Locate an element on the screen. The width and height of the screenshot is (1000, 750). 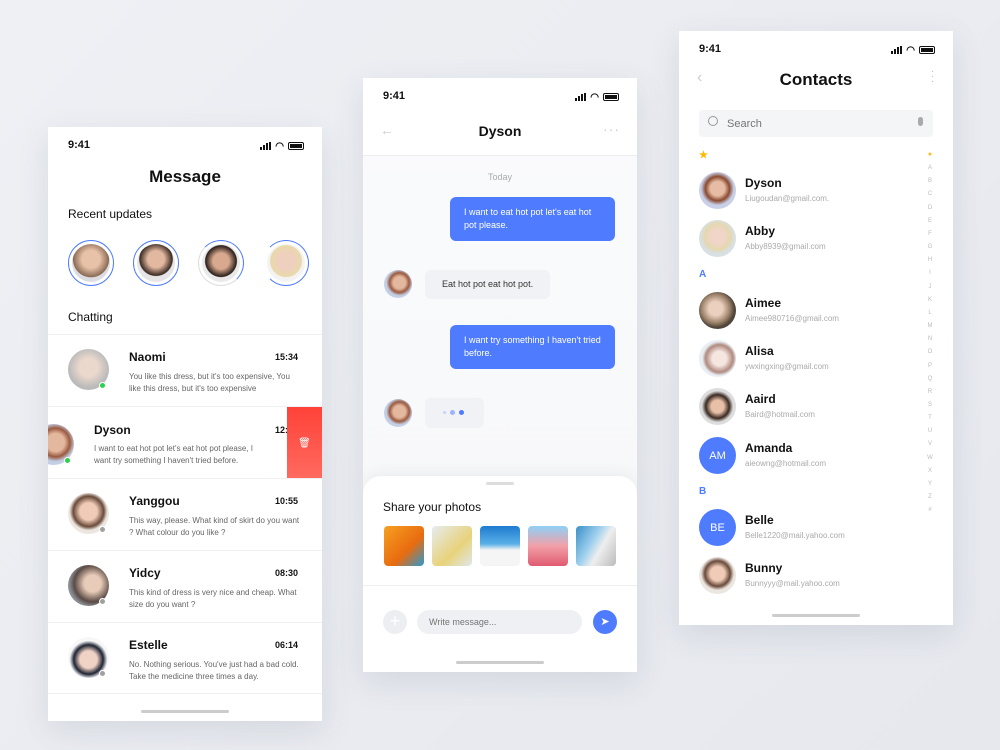
chatting-label: Chatting is located at coordinates (90, 317).